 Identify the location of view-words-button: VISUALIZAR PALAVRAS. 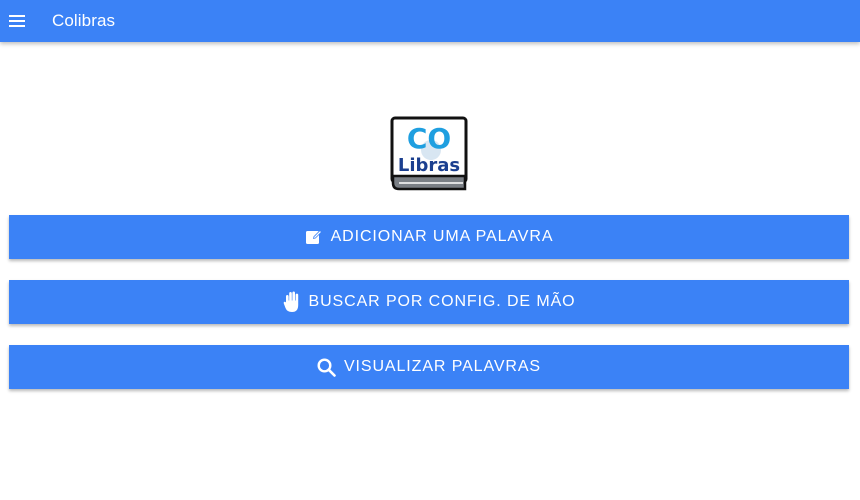
(429, 367).